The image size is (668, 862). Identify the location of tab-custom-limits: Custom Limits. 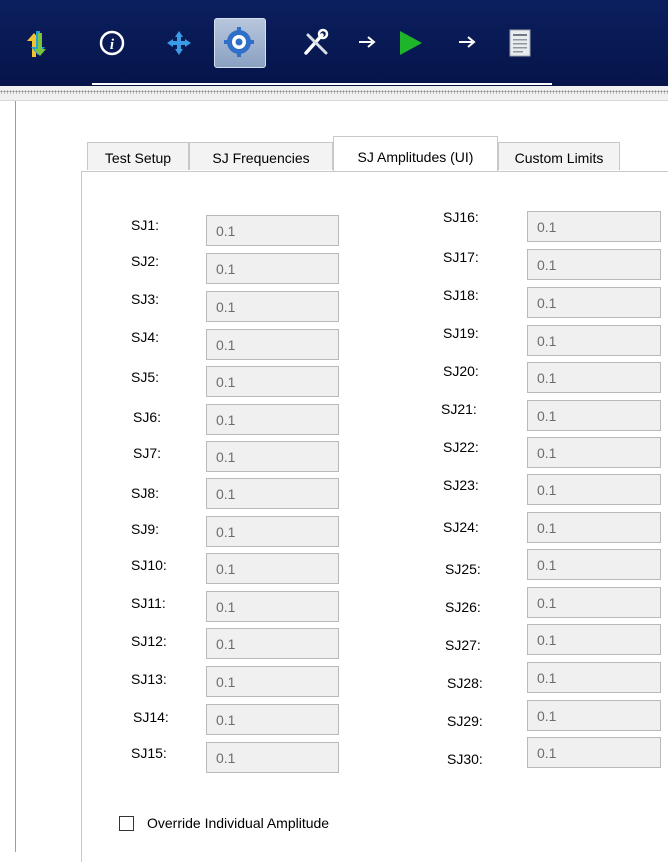
(559, 156).